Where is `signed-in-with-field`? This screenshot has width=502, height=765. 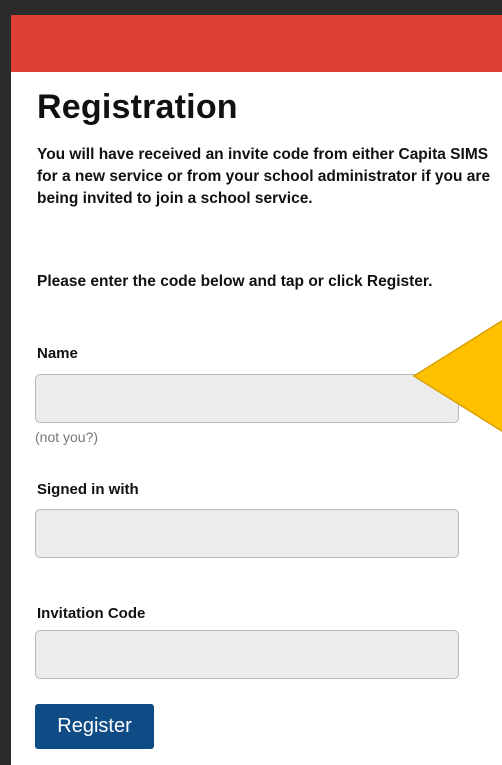
signed-in-with-field is located at coordinates (247, 533).